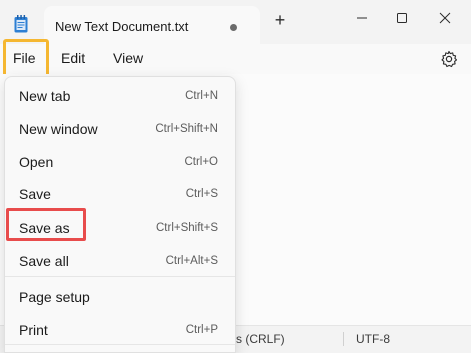 The image size is (471, 353). I want to click on status-line-ending: s (CRLF), so click(260, 339).